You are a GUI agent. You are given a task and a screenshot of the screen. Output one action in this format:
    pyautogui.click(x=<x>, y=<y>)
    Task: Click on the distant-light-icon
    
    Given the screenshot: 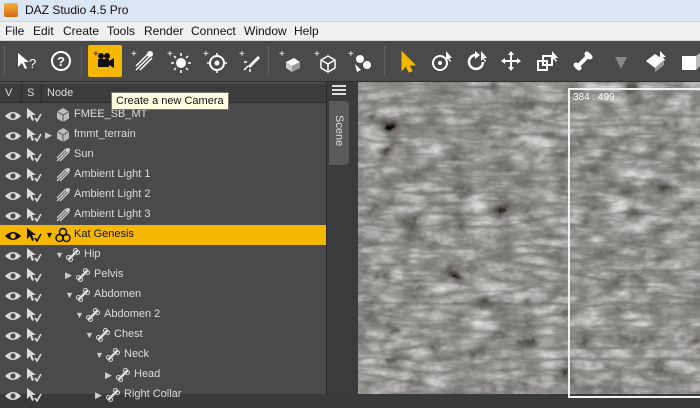 What is the action you would take?
    pyautogui.click(x=63, y=195)
    